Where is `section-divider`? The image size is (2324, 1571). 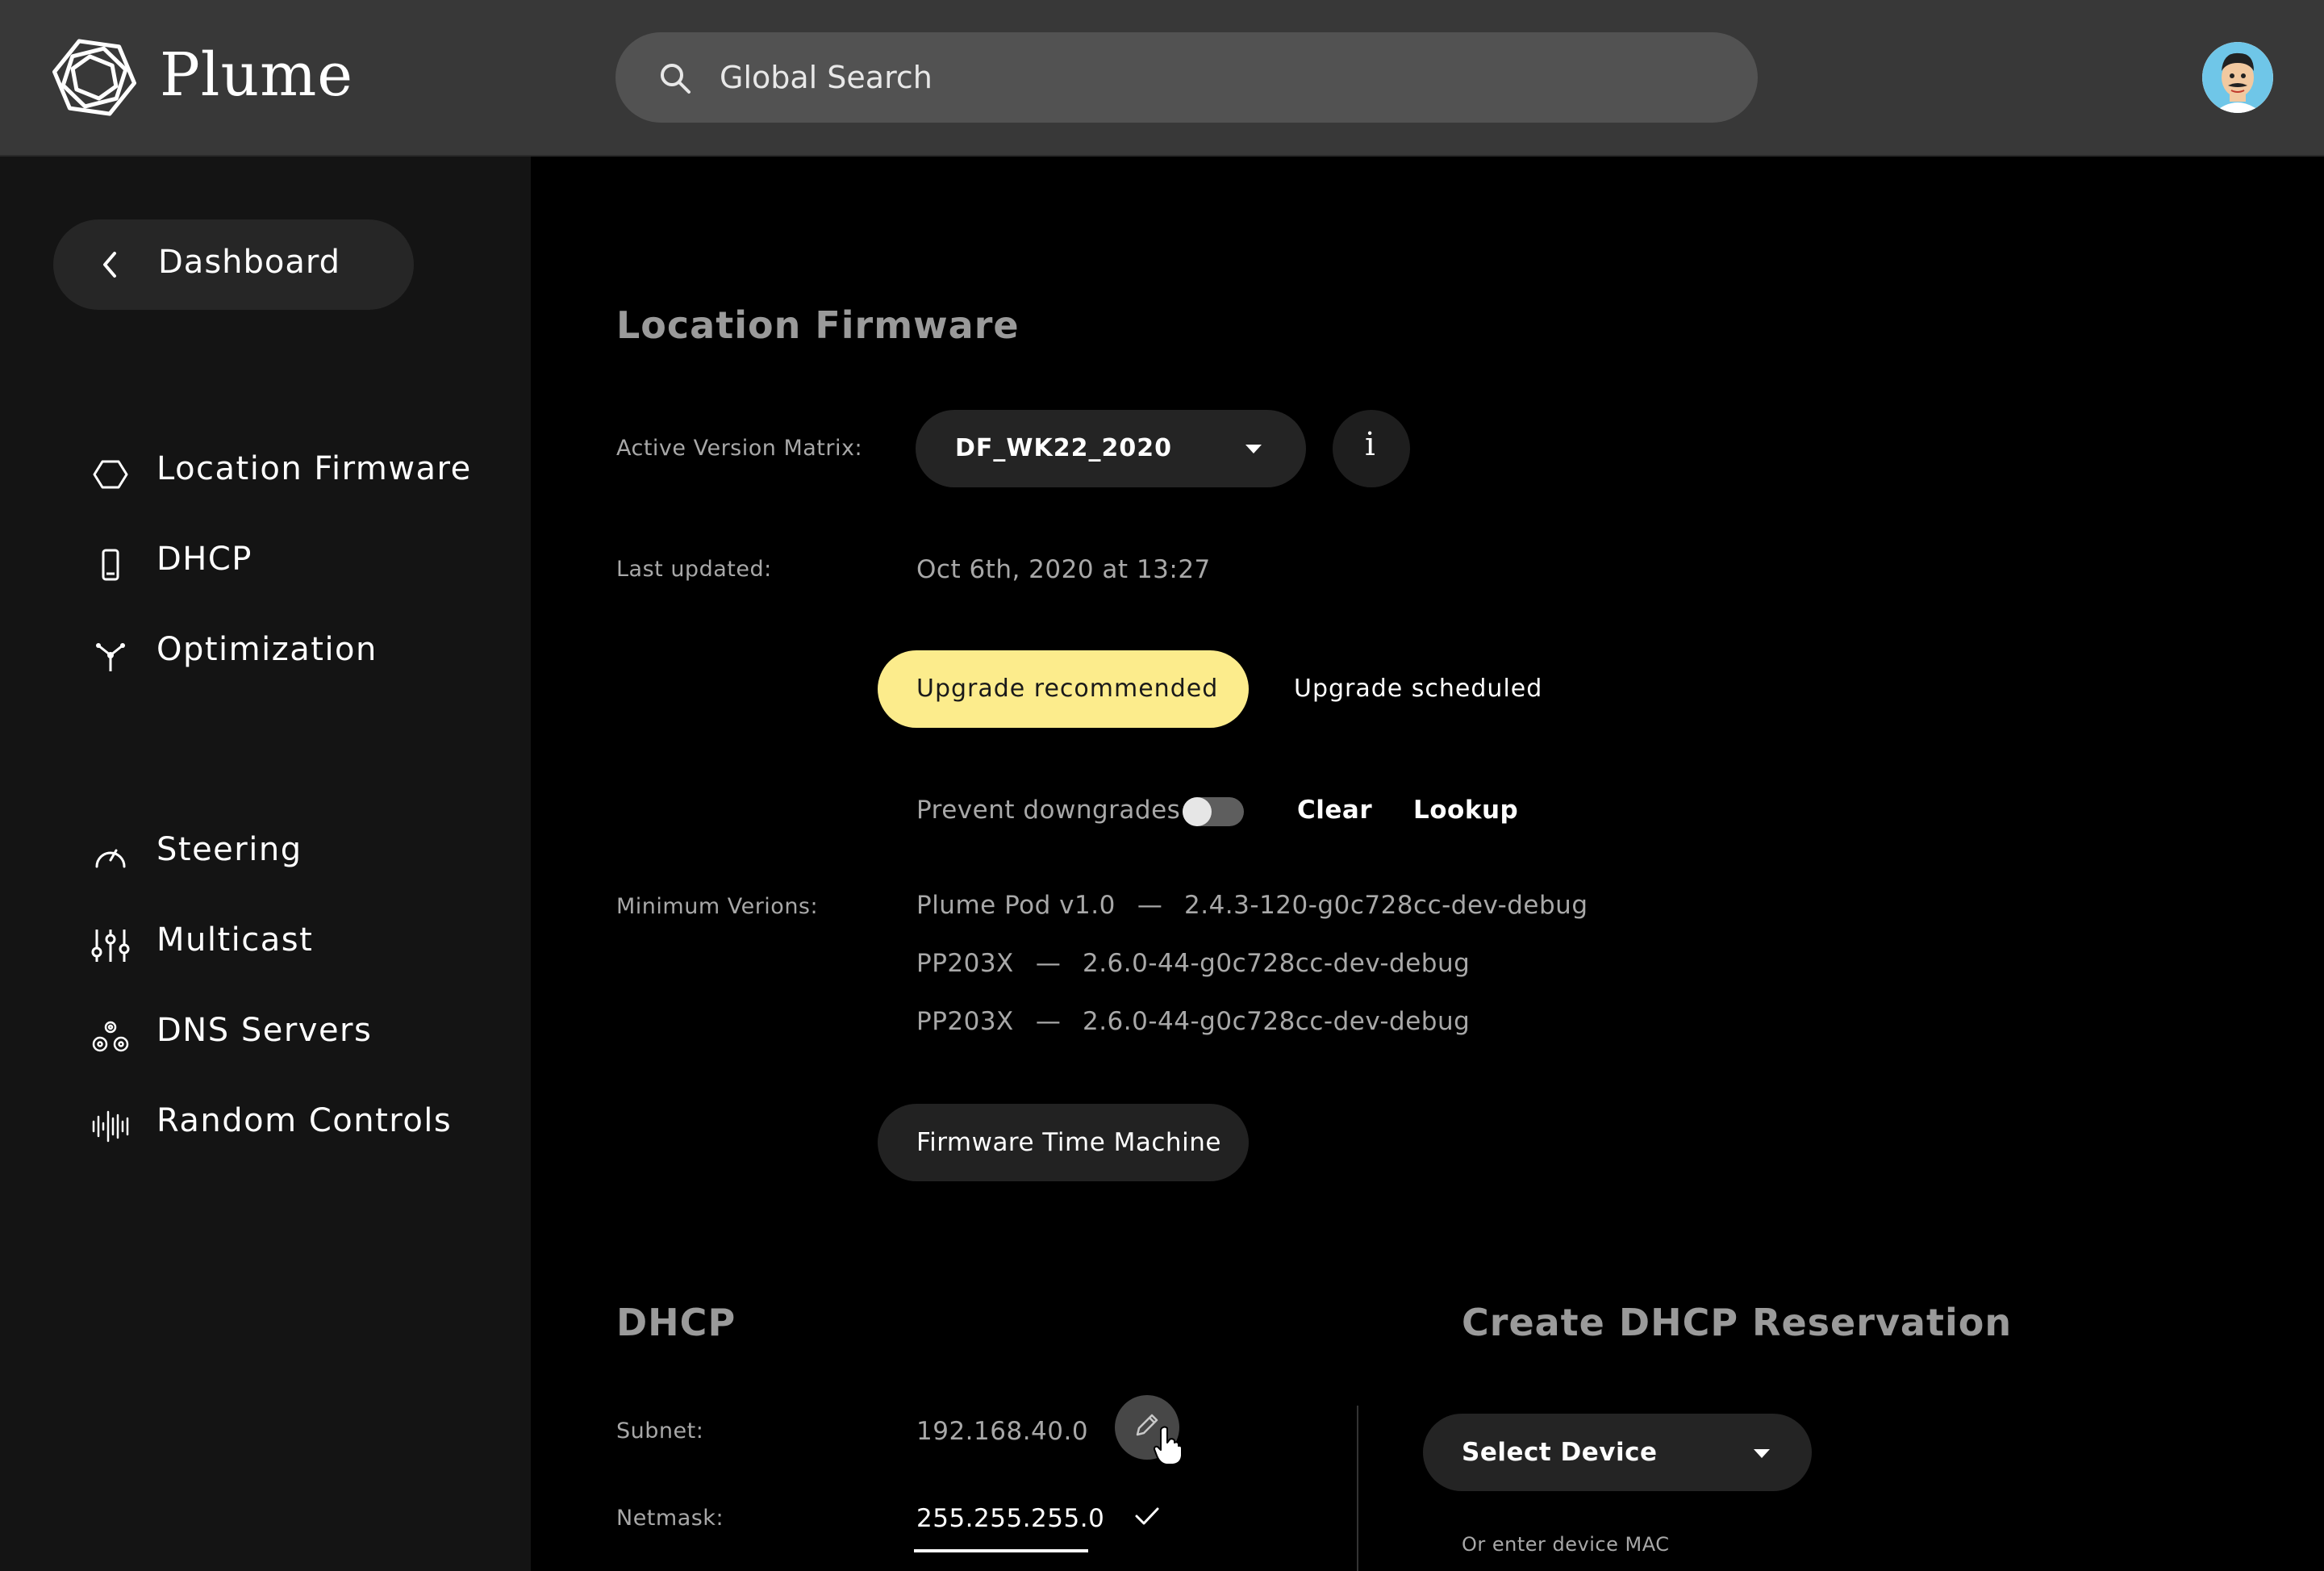
section-divider is located at coordinates (1357, 1489).